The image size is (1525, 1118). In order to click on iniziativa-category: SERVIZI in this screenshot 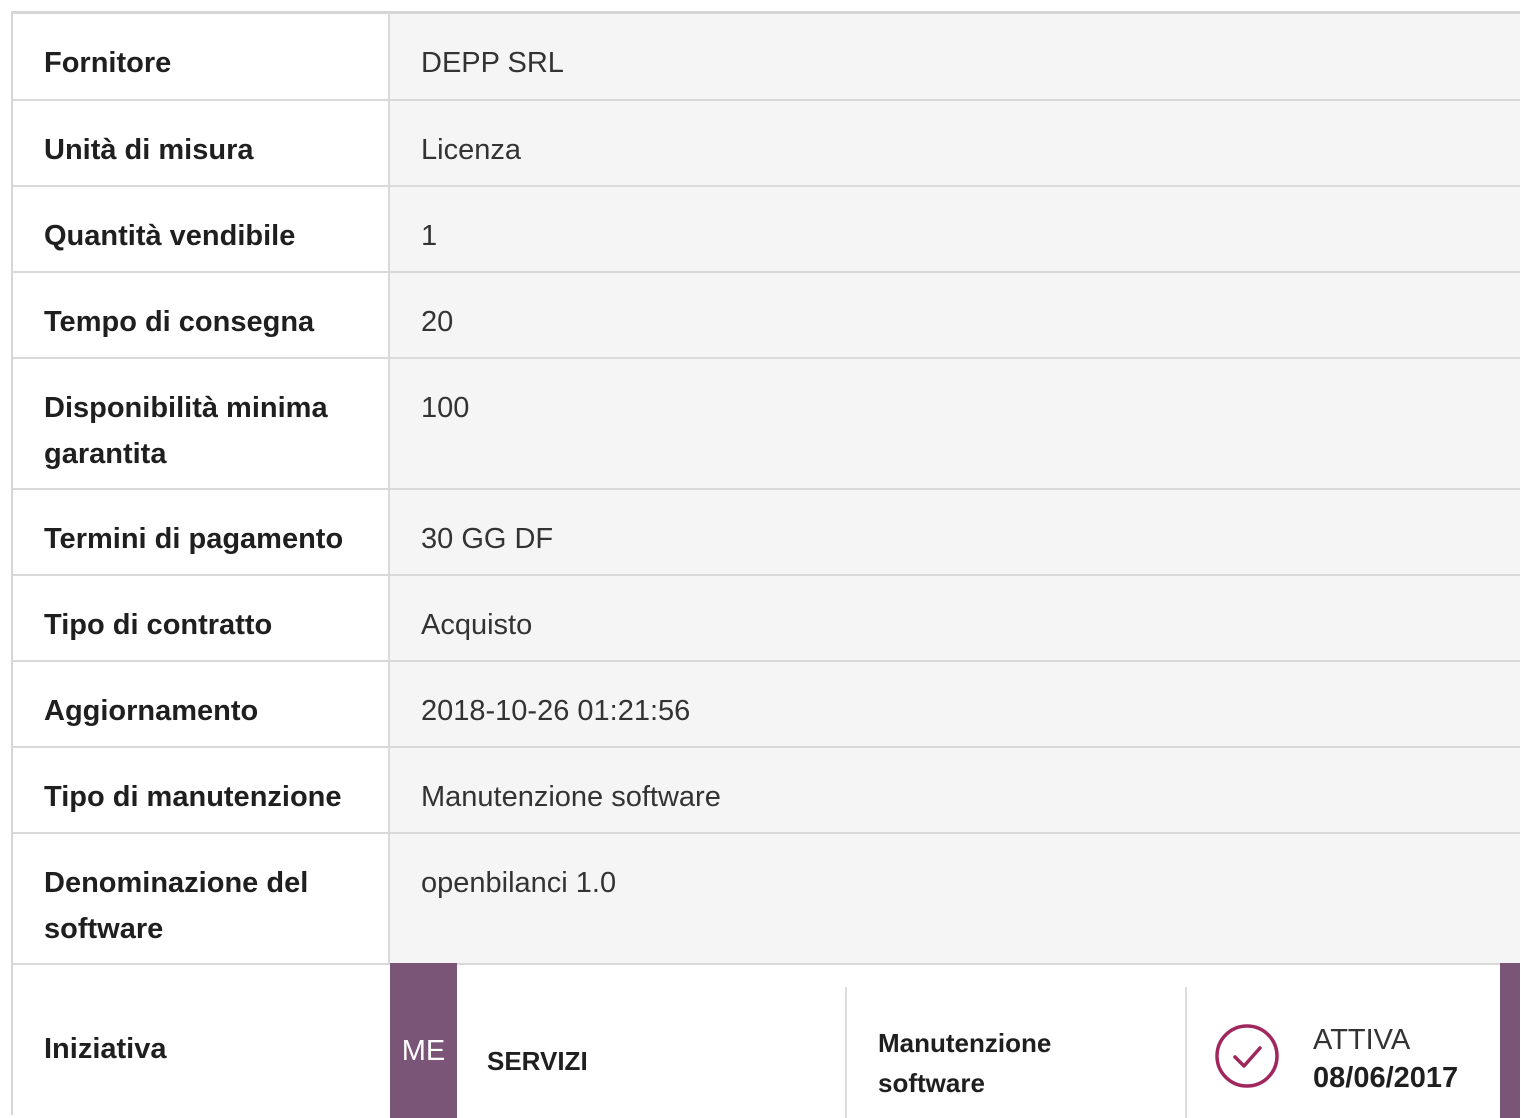, I will do `click(537, 1061)`.